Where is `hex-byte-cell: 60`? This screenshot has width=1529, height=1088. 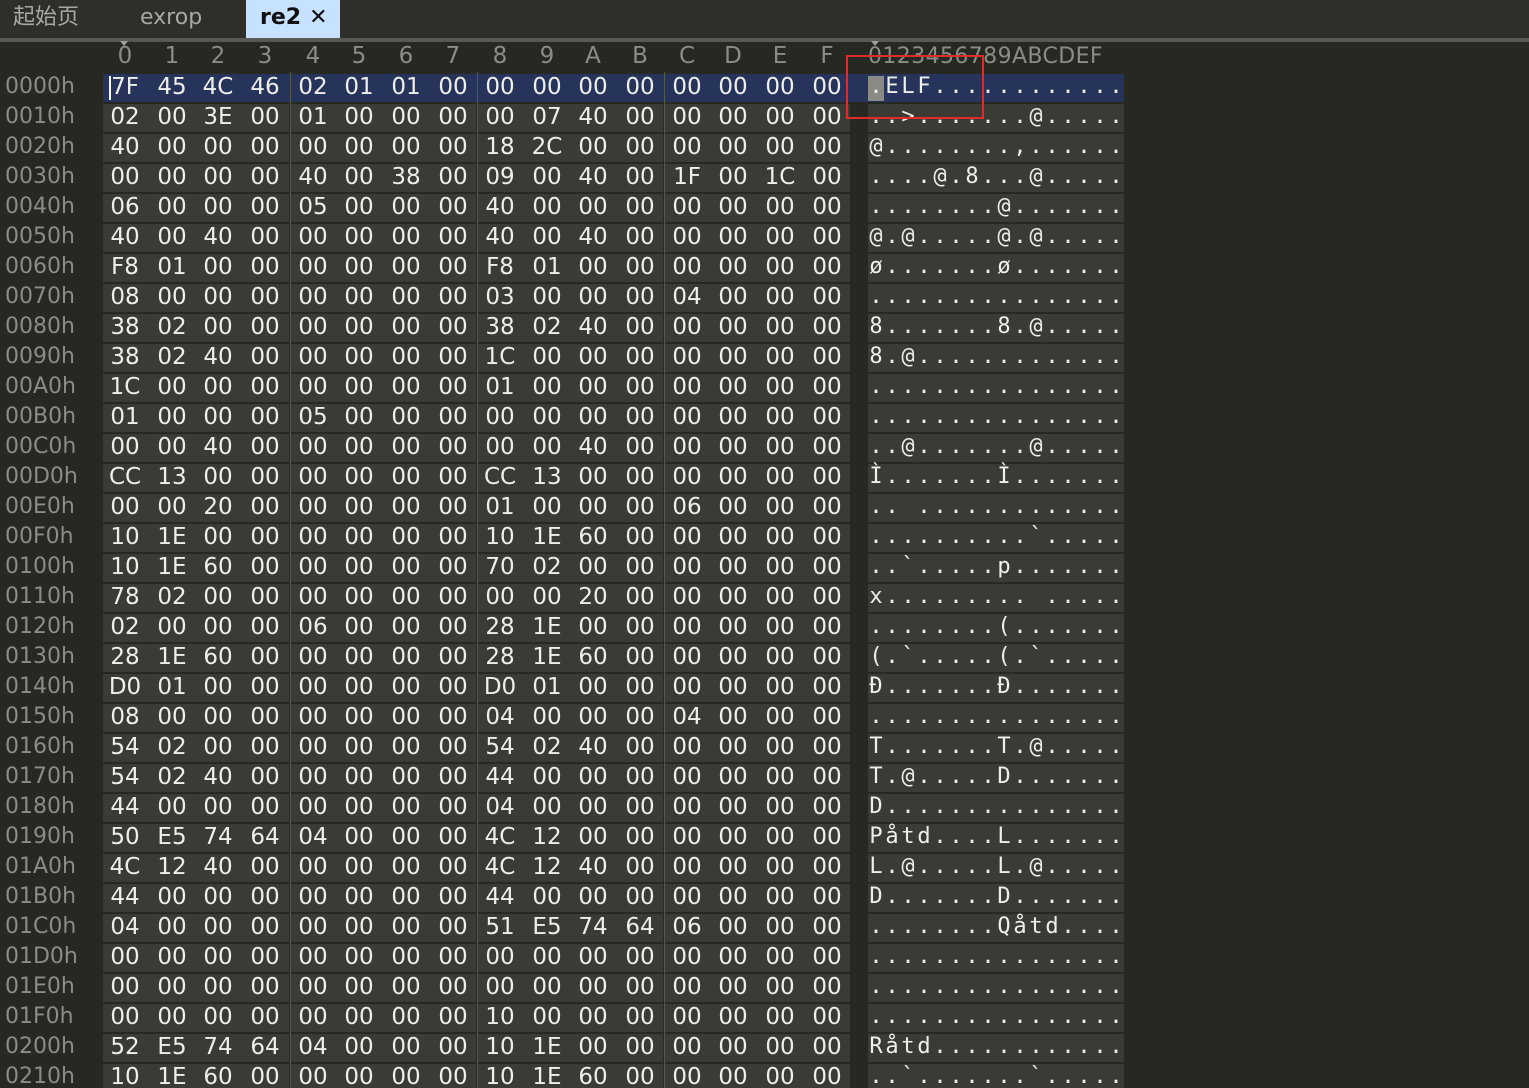 hex-byte-cell: 60 is located at coordinates (593, 1075).